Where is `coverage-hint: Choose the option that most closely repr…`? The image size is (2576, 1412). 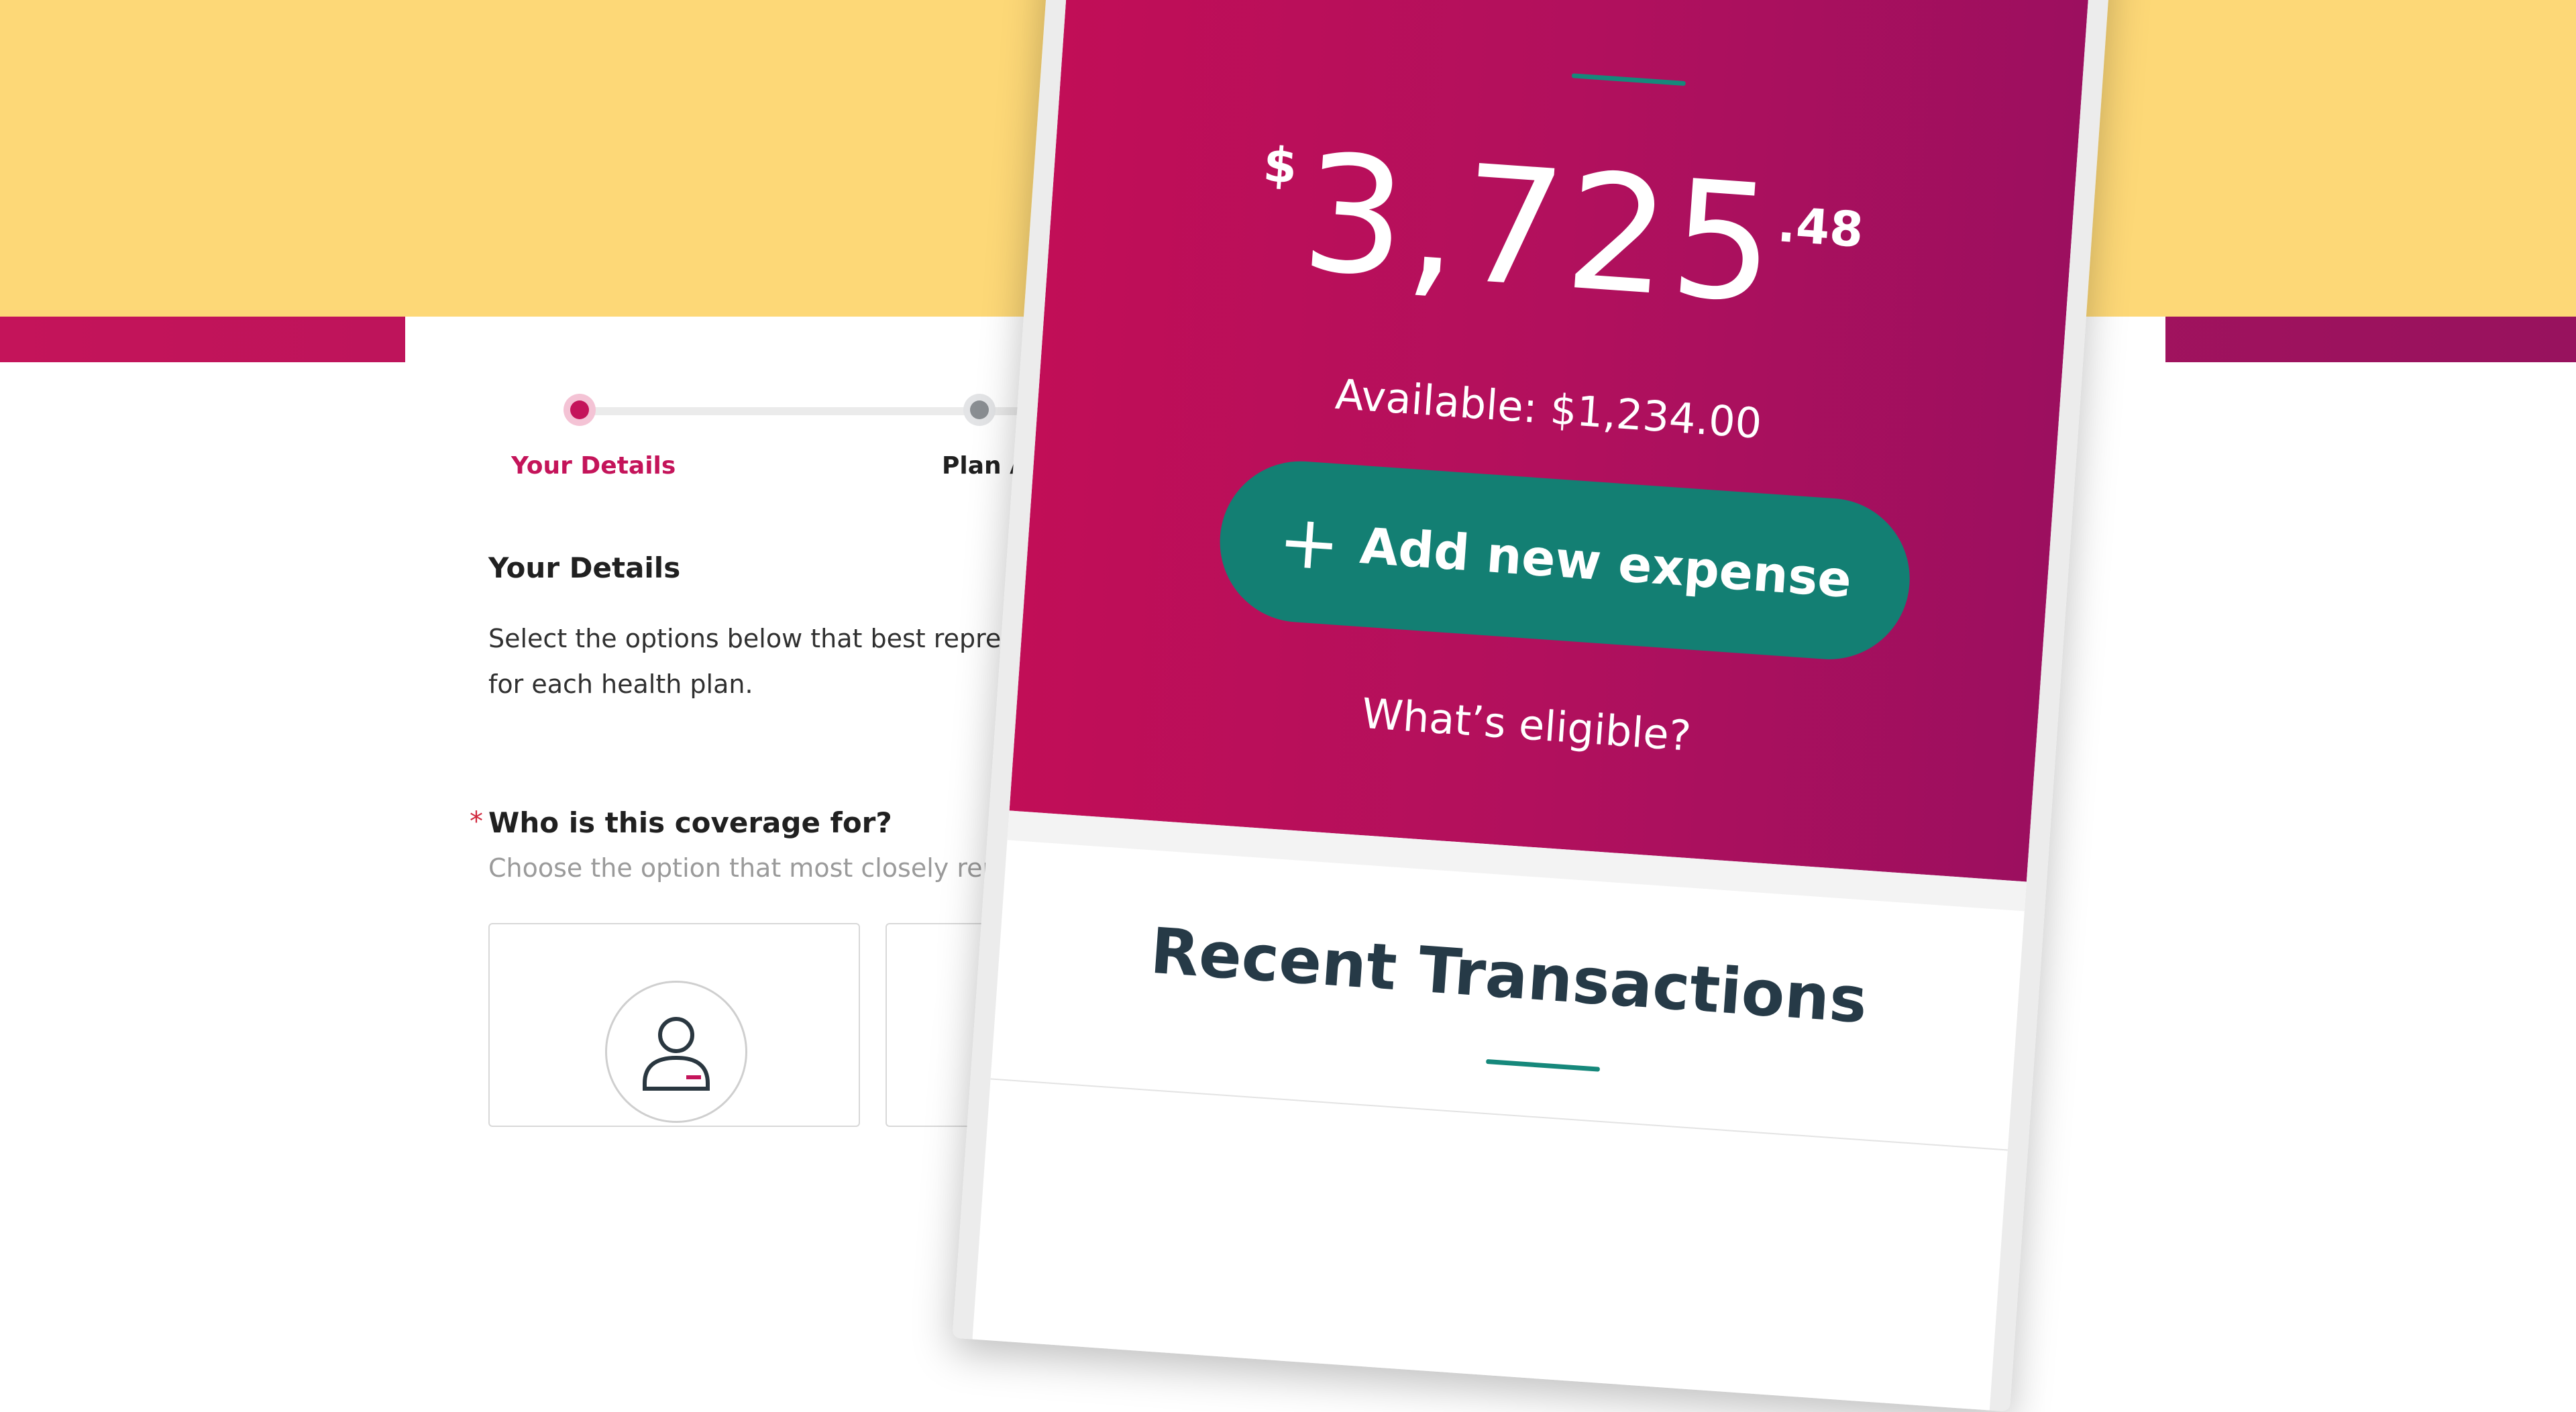 coverage-hint: Choose the option that most closely repr… is located at coordinates (763, 868).